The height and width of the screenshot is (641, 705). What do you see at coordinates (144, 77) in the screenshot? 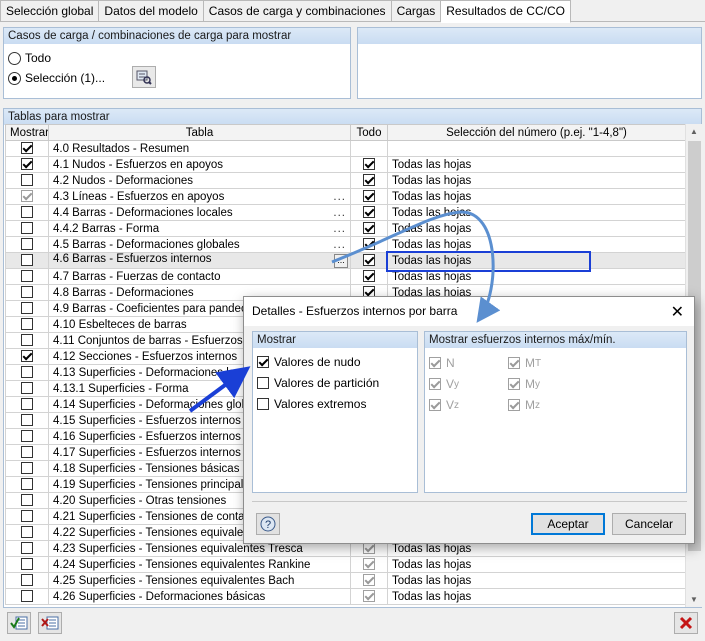
I see `select-load-cases-button` at bounding box center [144, 77].